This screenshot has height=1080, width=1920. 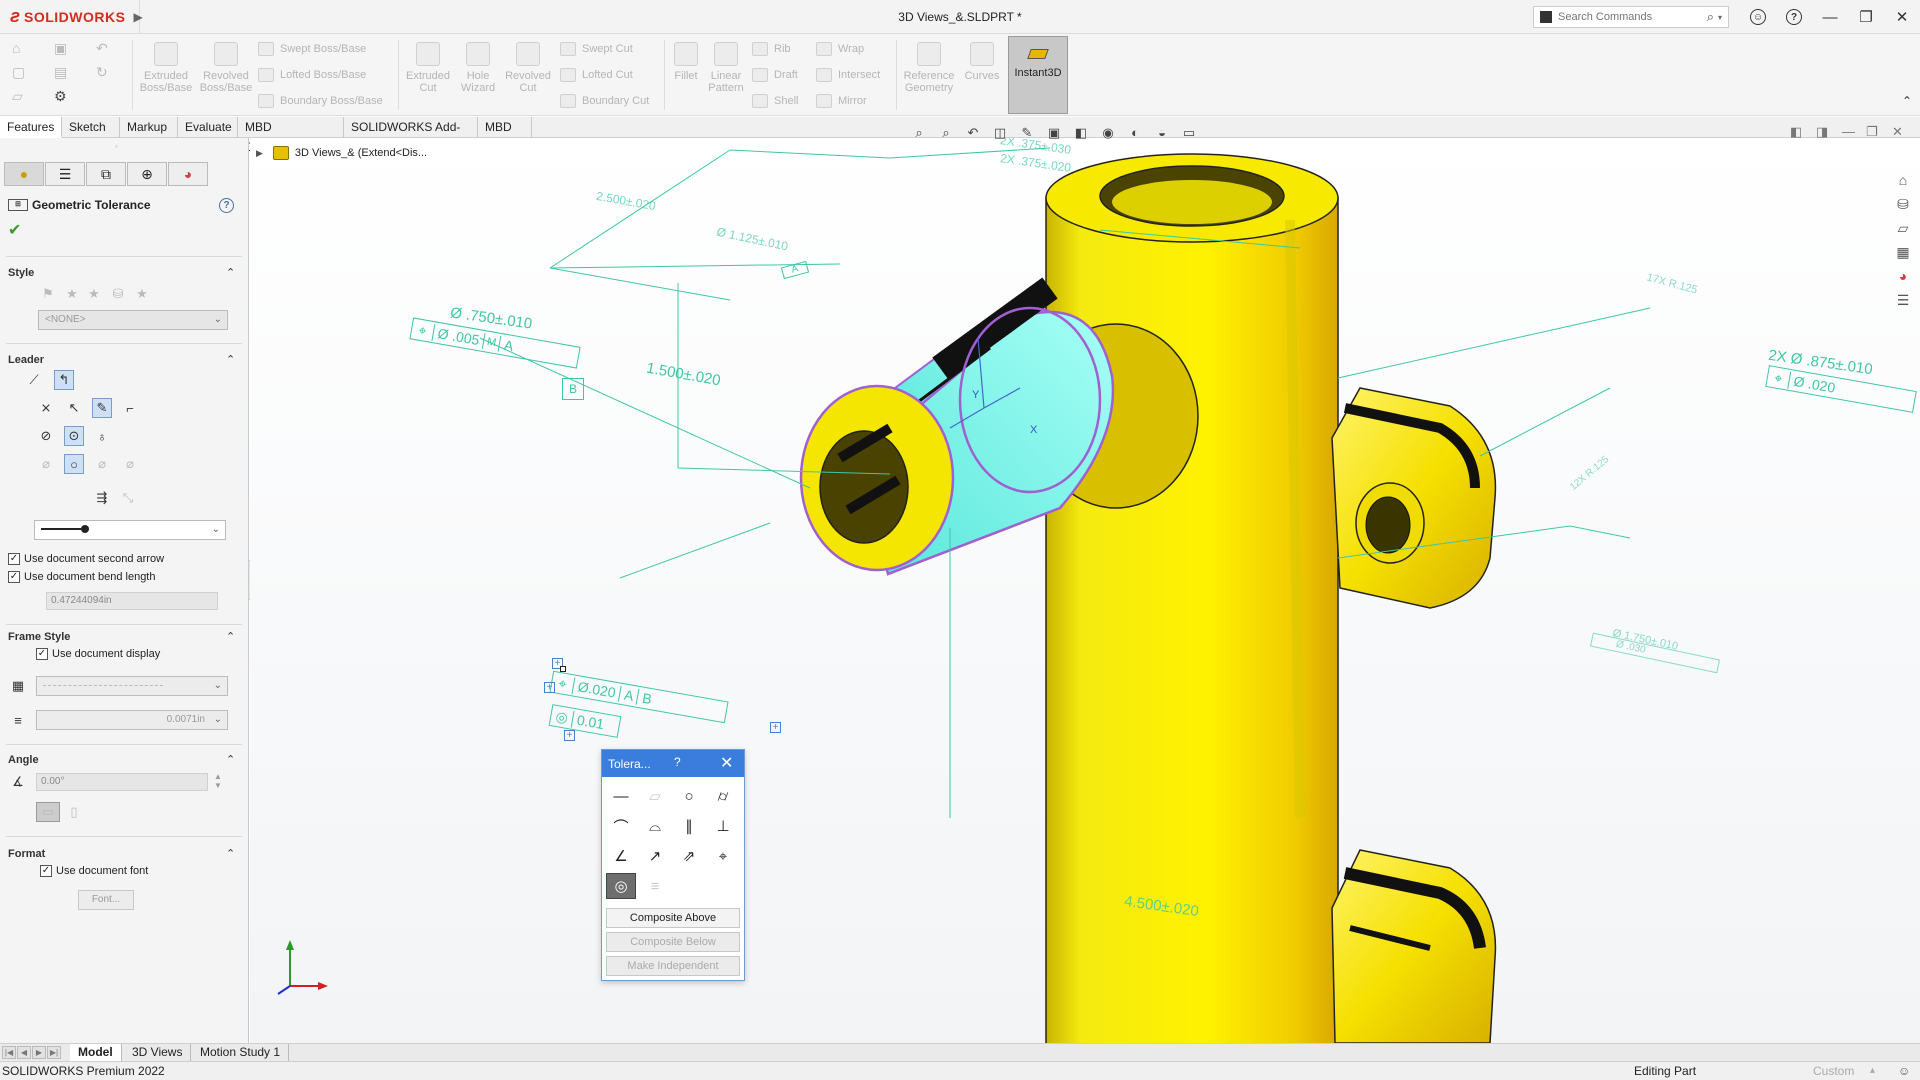 What do you see at coordinates (621, 856) in the screenshot?
I see `angularity-icon: ∠` at bounding box center [621, 856].